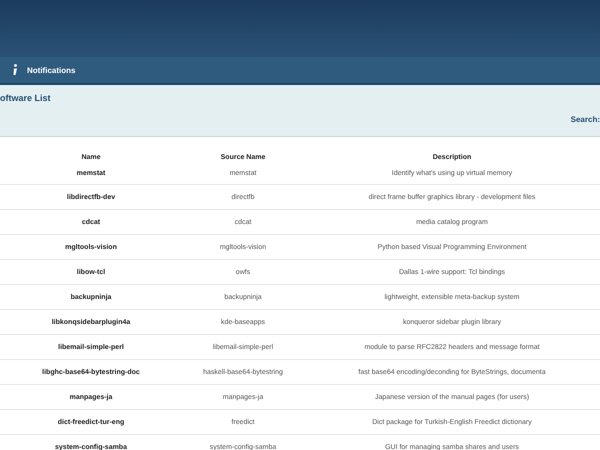 The image size is (600, 450). What do you see at coordinates (51, 70) in the screenshot?
I see `notifications-link: Notifications` at bounding box center [51, 70].